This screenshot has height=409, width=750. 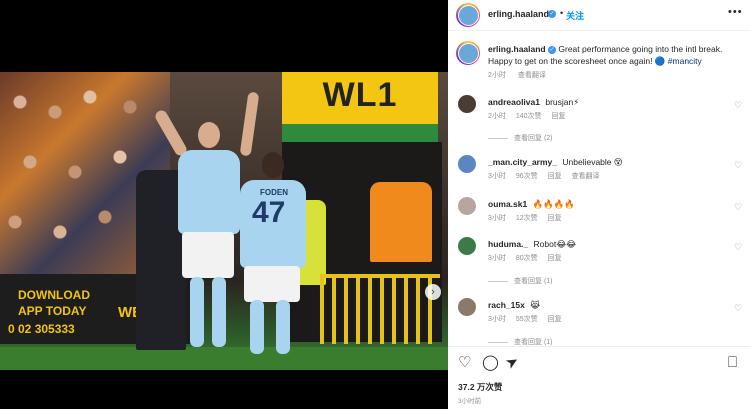 I want to click on view-replies-label: 查看回复 (2), so click(x=533, y=138).